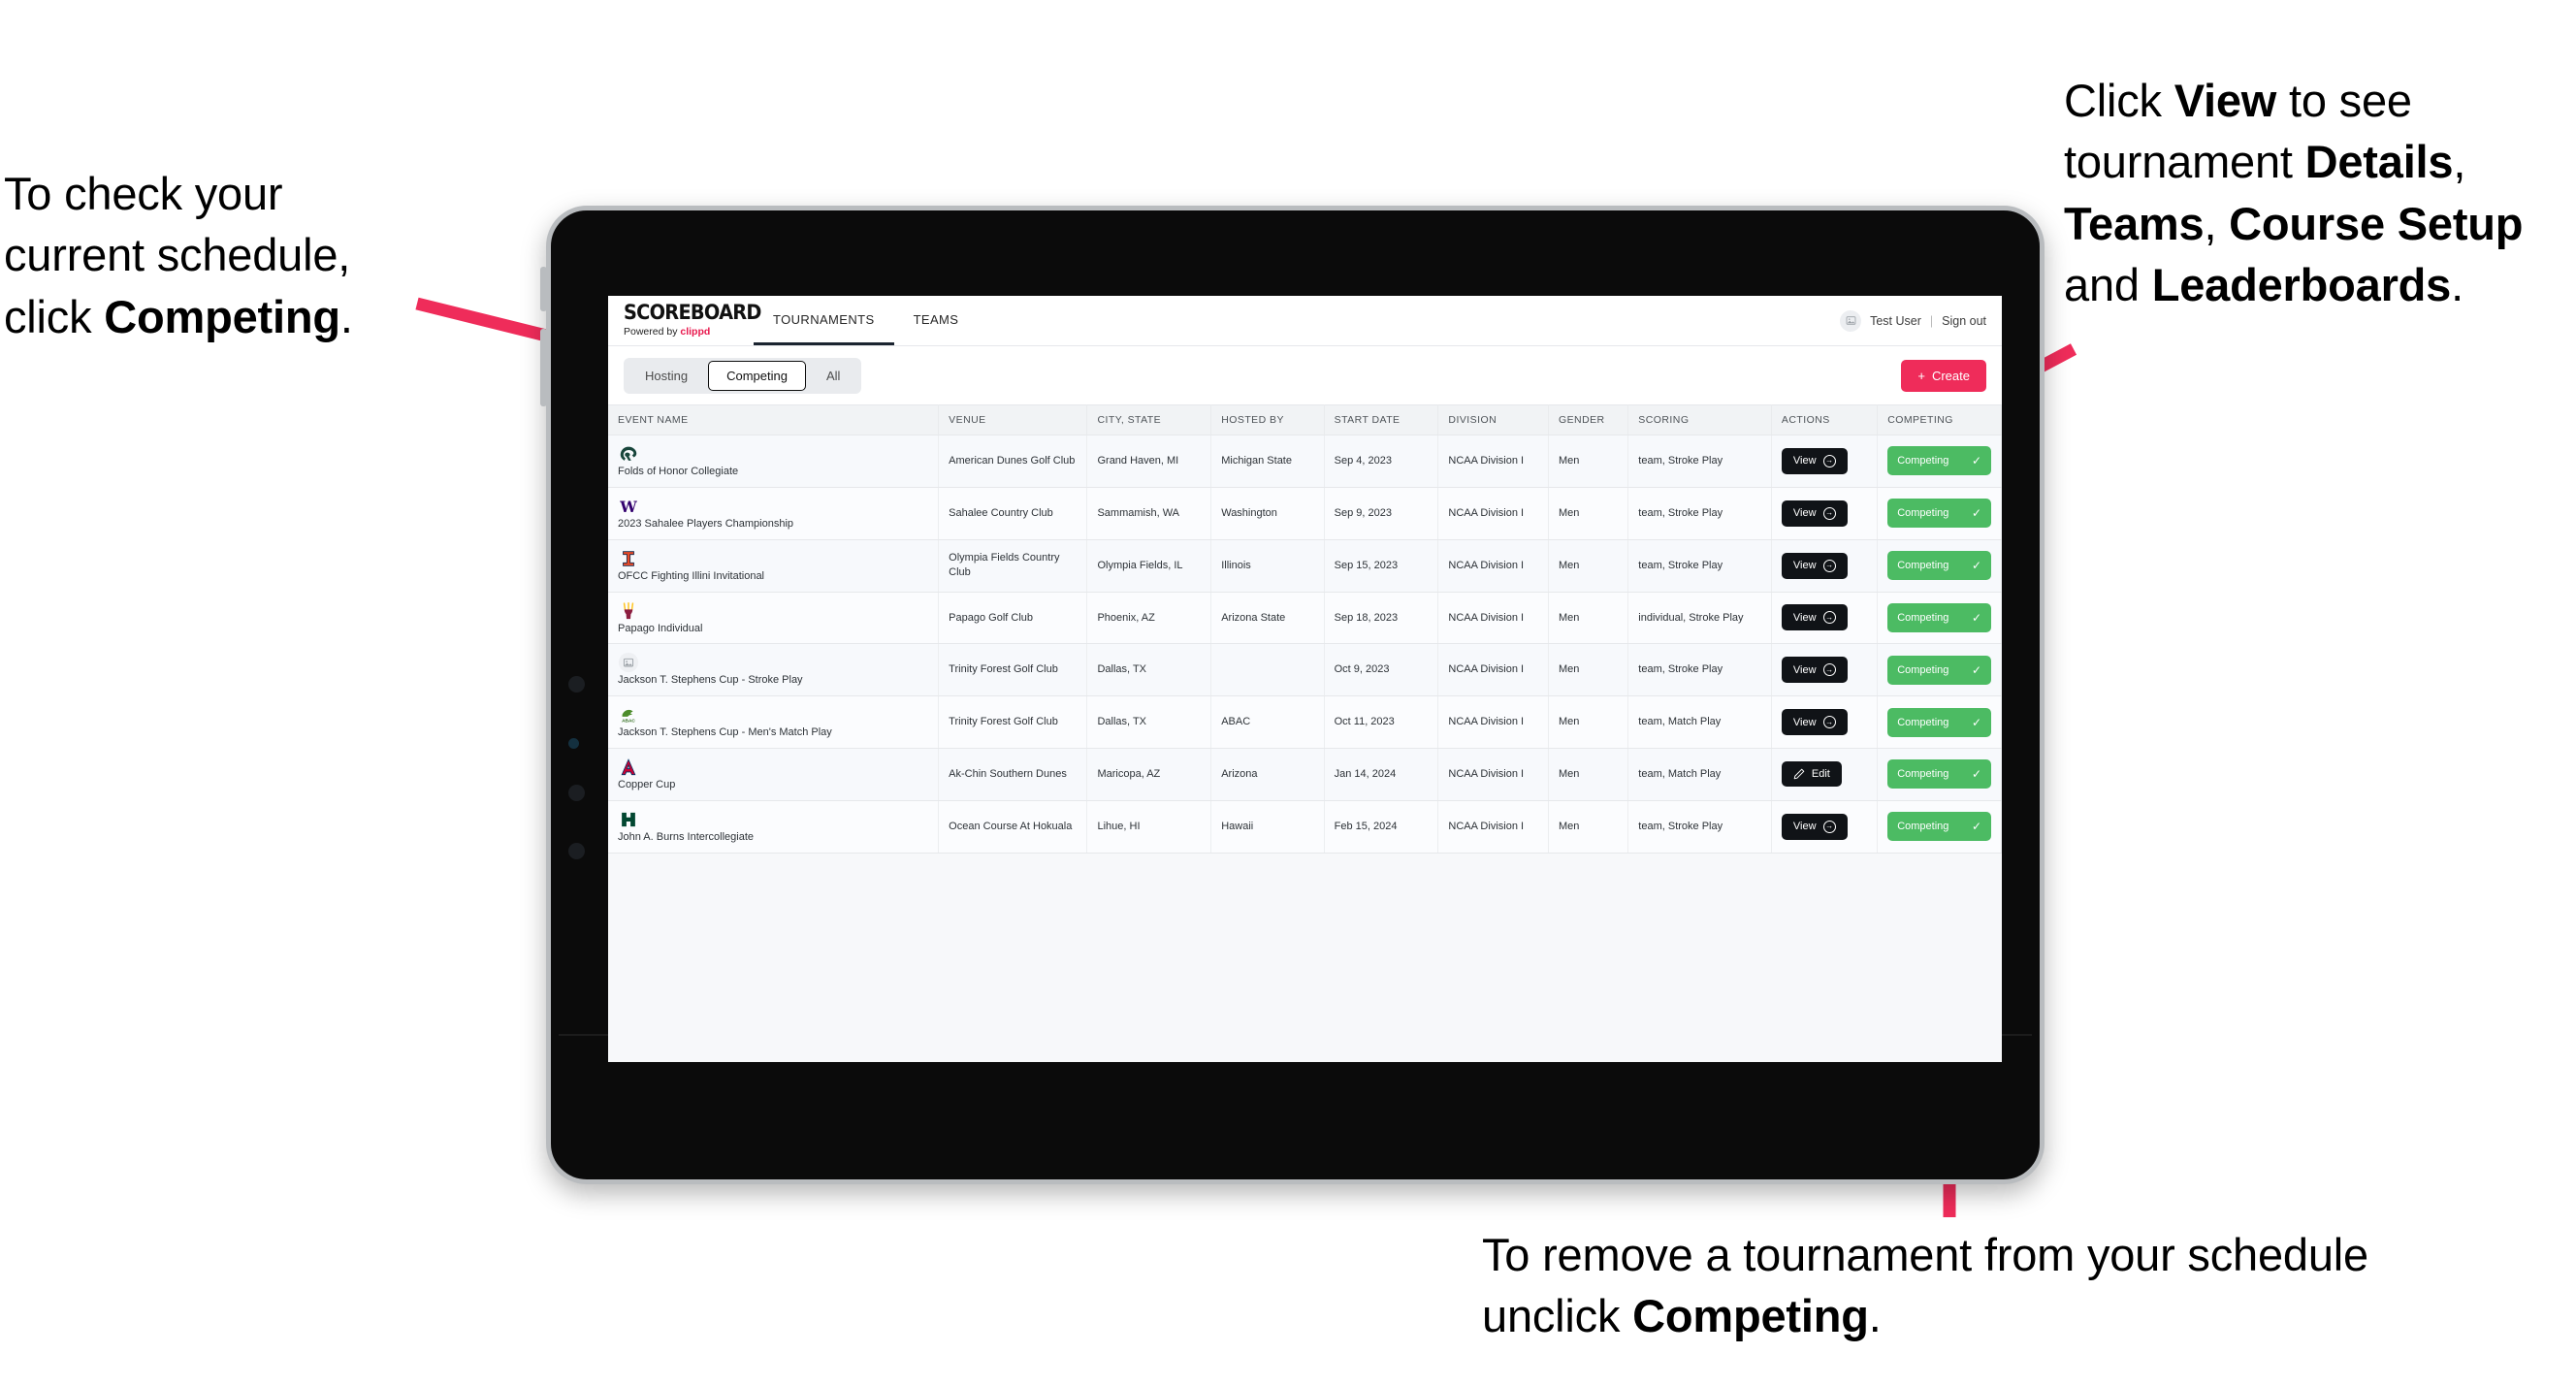 Image resolution: width=2576 pixels, height=1386 pixels. What do you see at coordinates (2217, 223) in the screenshot?
I see `annotation-right-sep2: ,` at bounding box center [2217, 223].